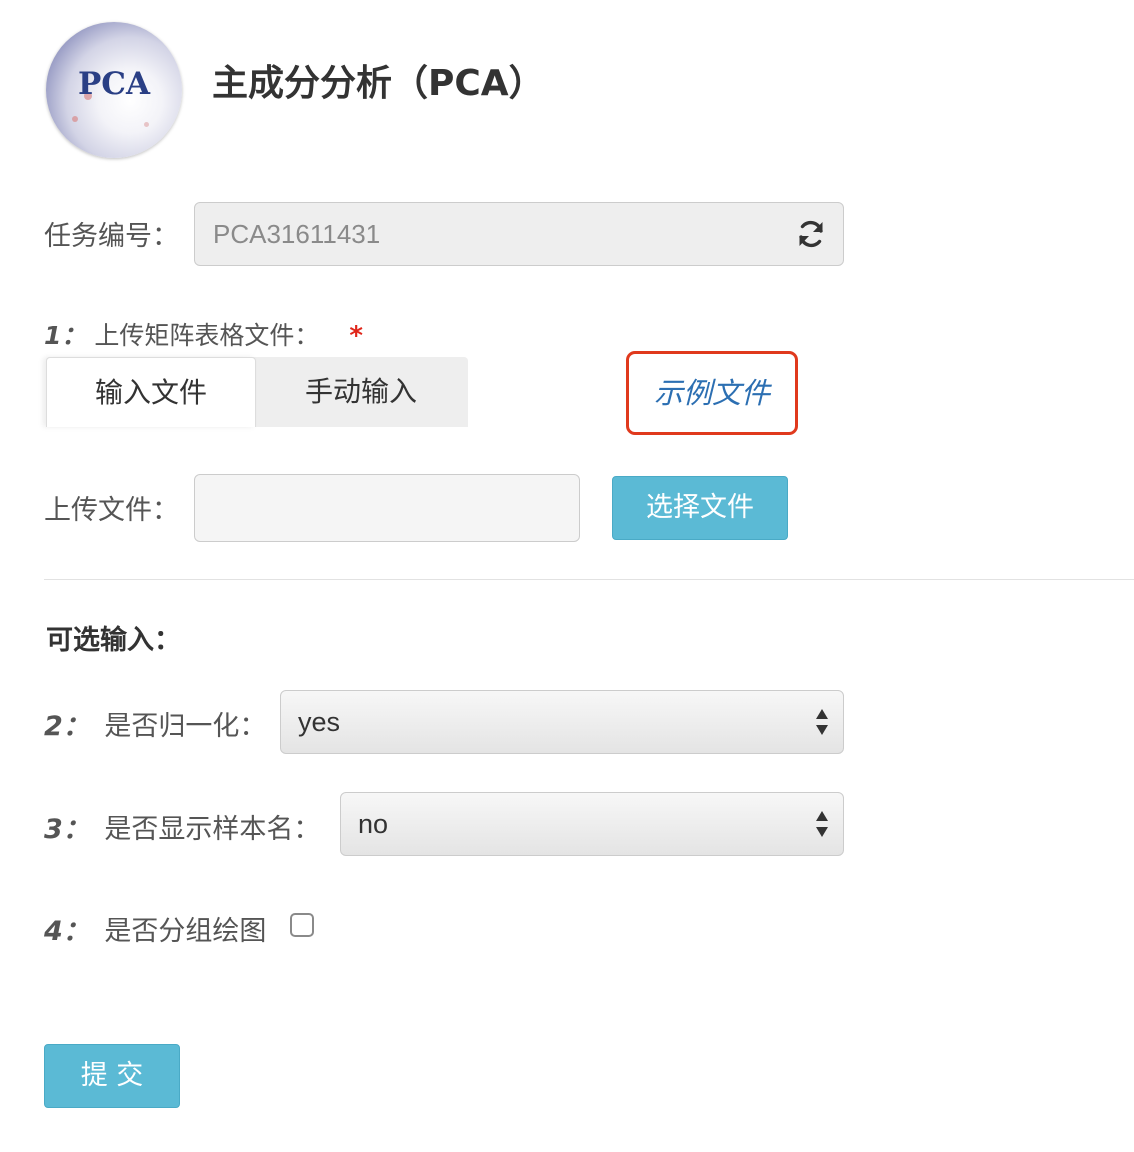 The height and width of the screenshot is (1152, 1134). Describe the element at coordinates (302, 925) in the screenshot. I see `group-plot-checkbox` at that location.